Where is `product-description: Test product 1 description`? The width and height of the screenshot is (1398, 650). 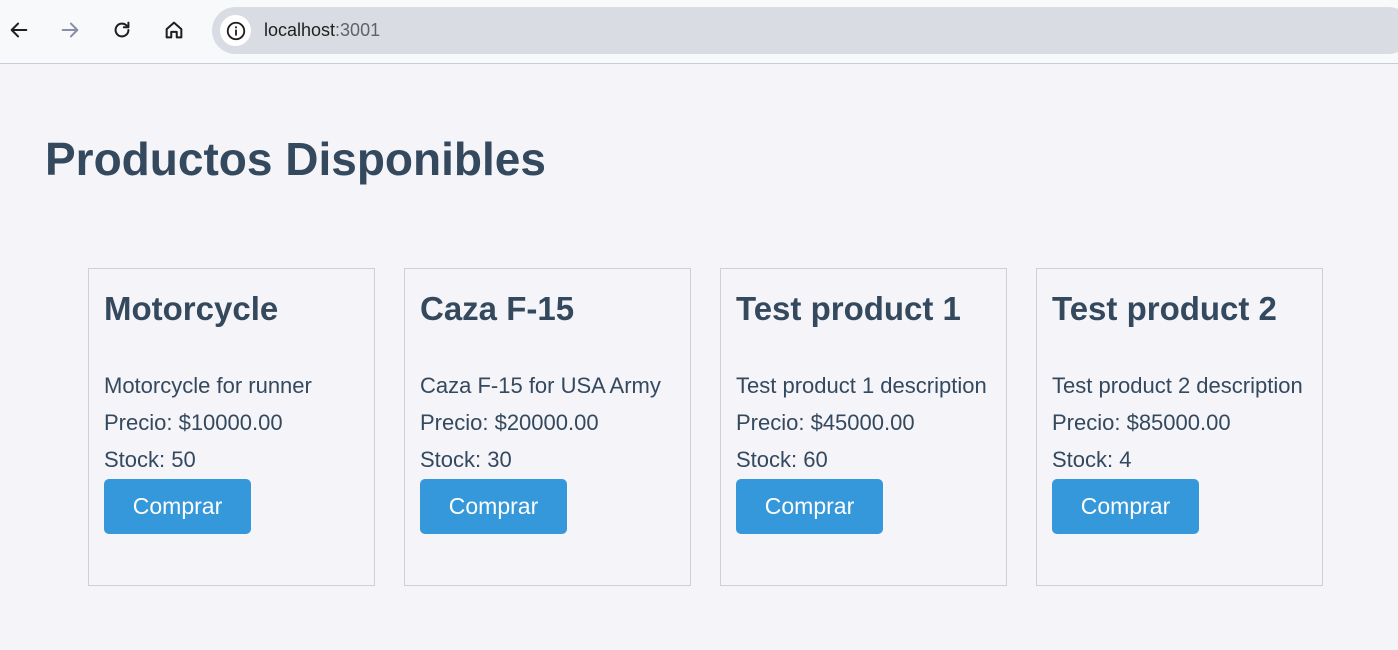 product-description: Test product 1 description is located at coordinates (861, 385).